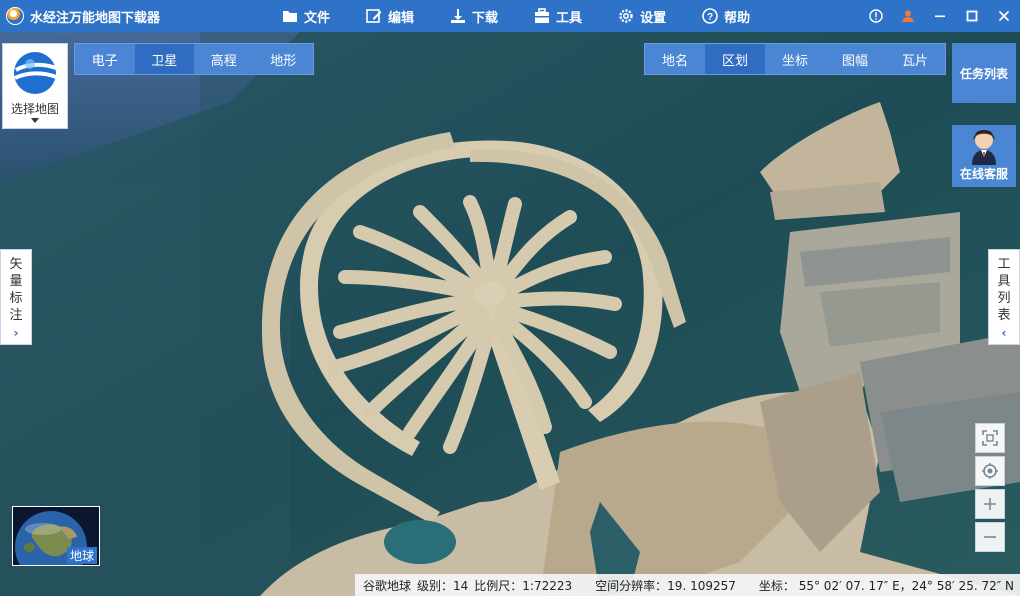 The image size is (1020, 596). I want to click on menu-tools: 工具, so click(558, 16).